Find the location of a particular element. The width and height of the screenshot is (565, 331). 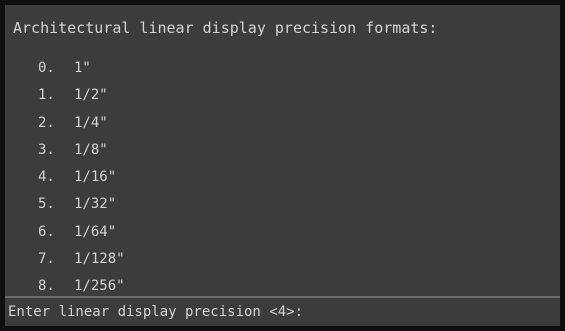

precision-option-2: 2. 1/4" is located at coordinates (81, 123).